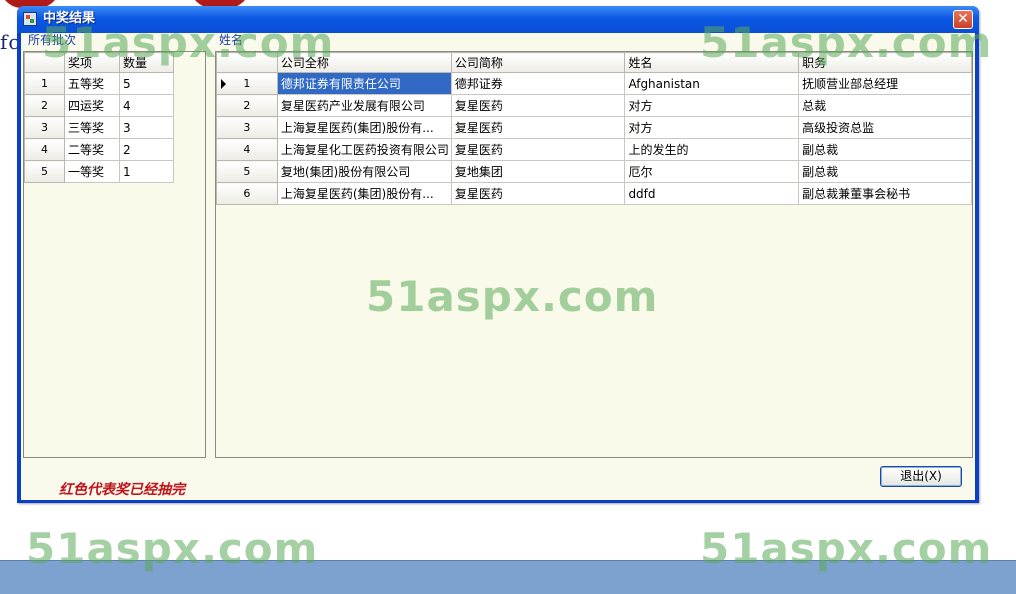 Image resolution: width=1016 pixels, height=594 pixels. I want to click on position-cell: 抚顺营业部总经理, so click(885, 83).